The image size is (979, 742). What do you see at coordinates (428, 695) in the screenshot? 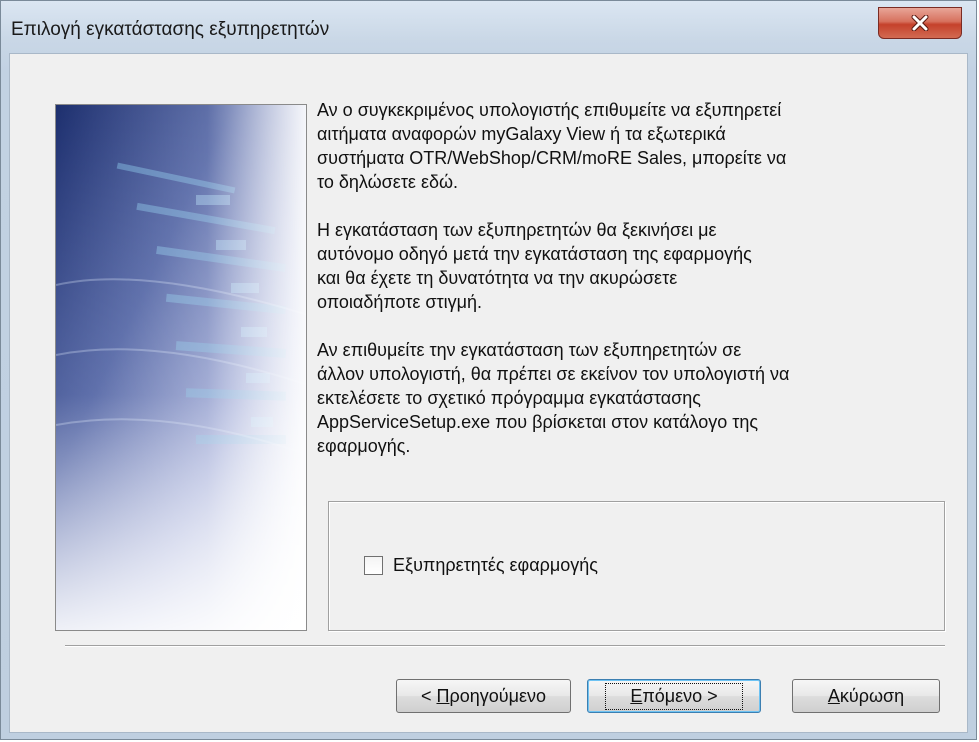
I see `back-button-prefix: <` at bounding box center [428, 695].